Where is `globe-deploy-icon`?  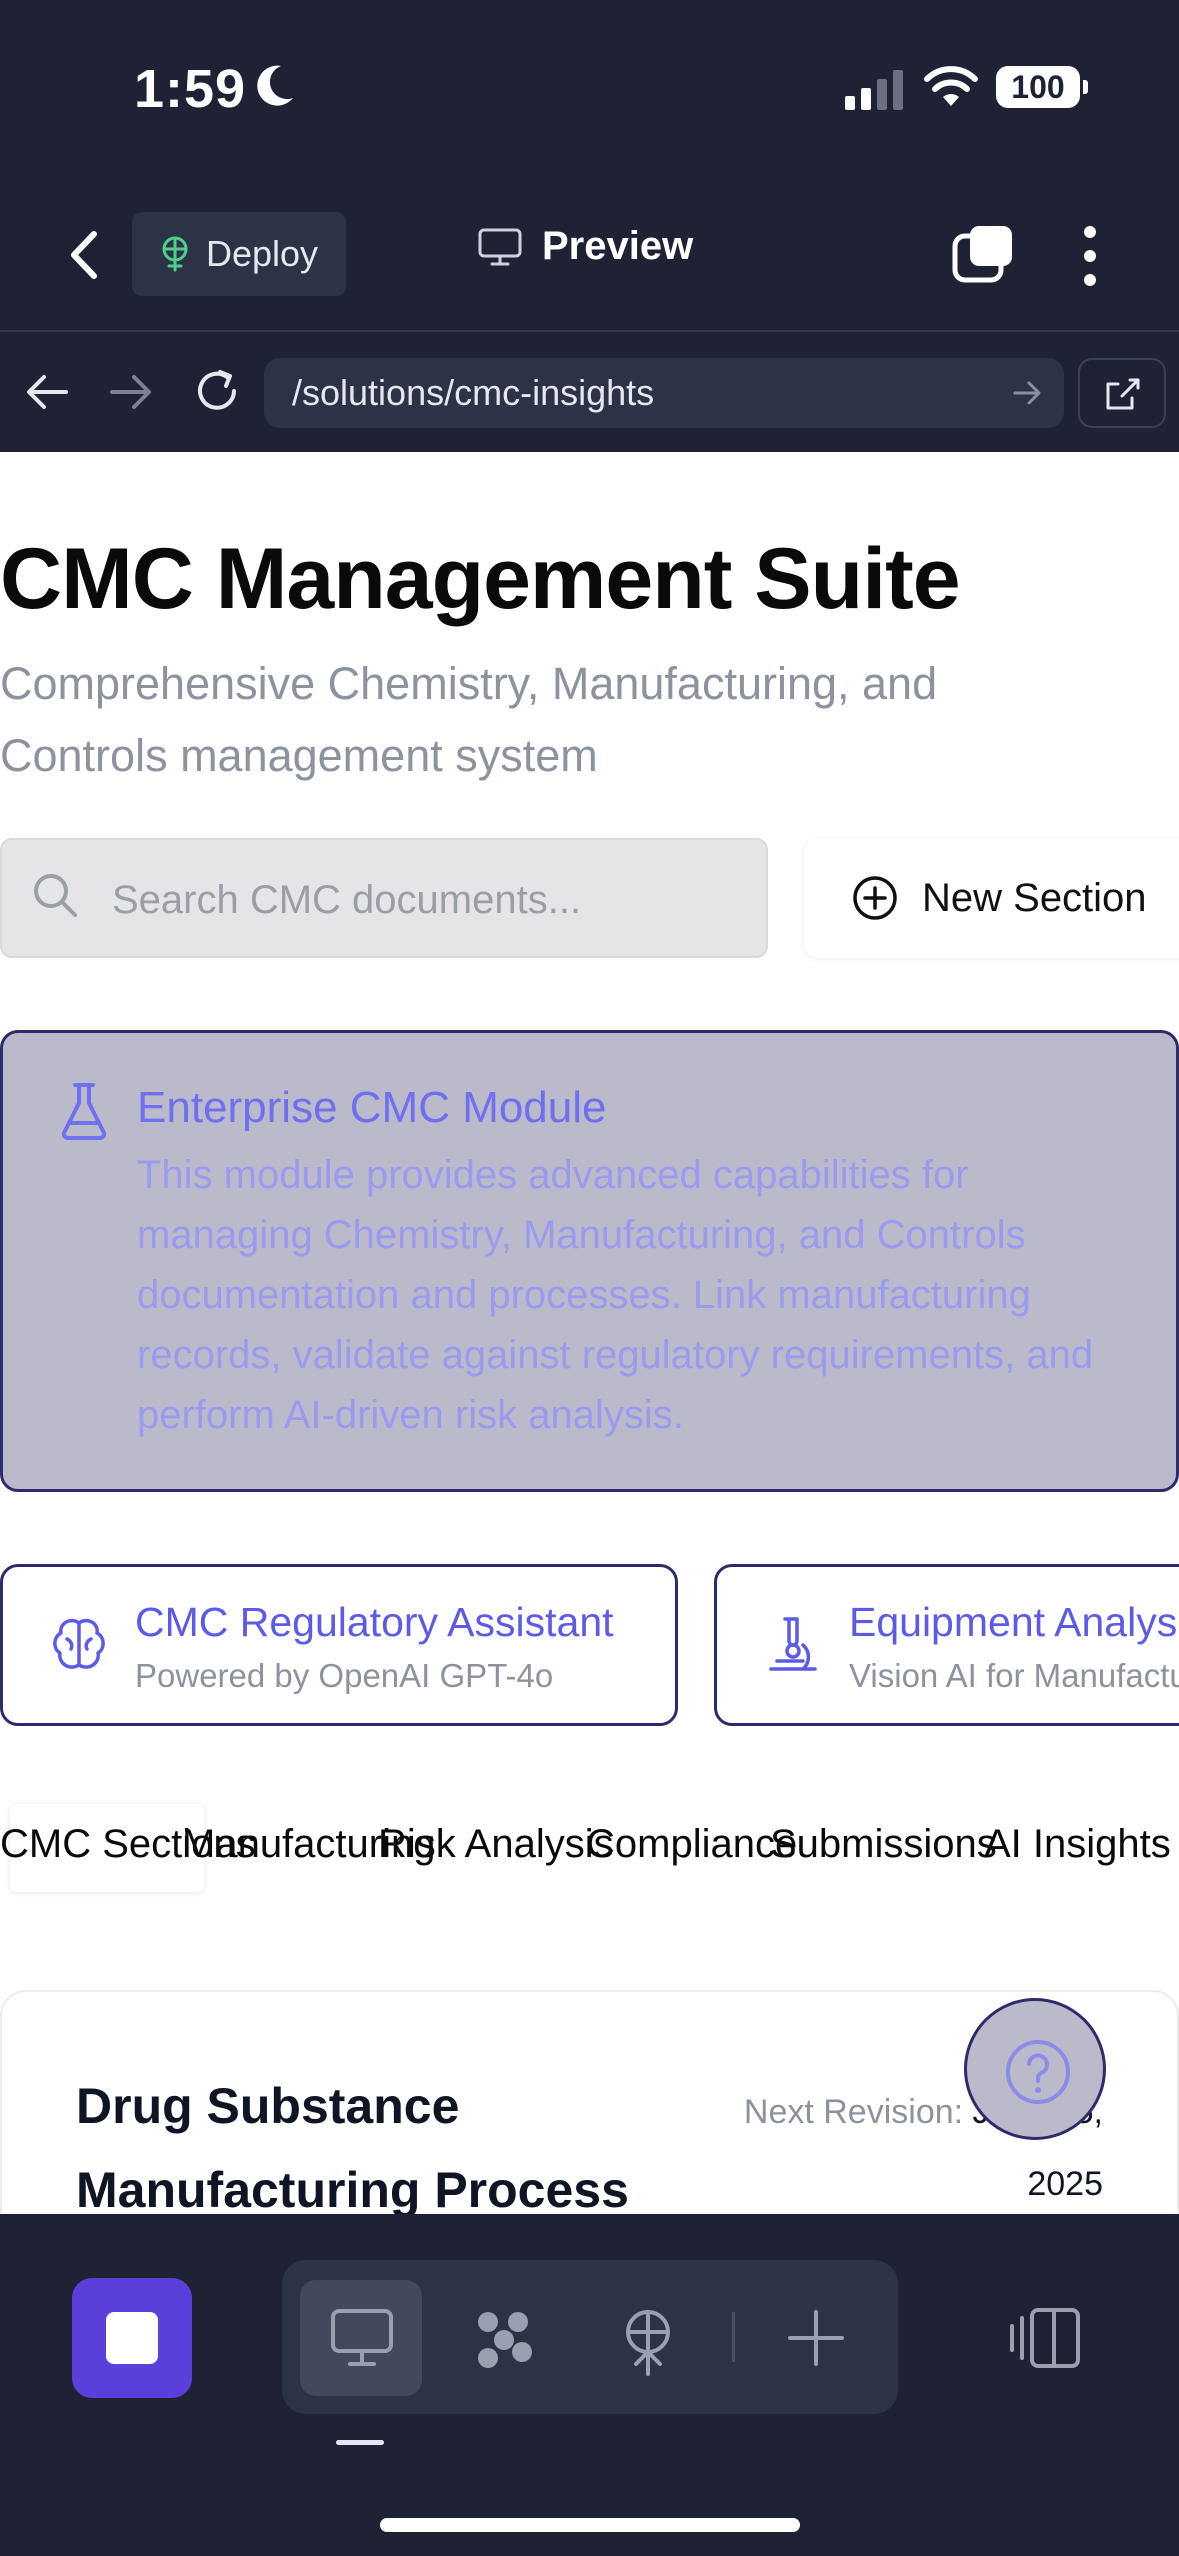 globe-deploy-icon is located at coordinates (648, 2343).